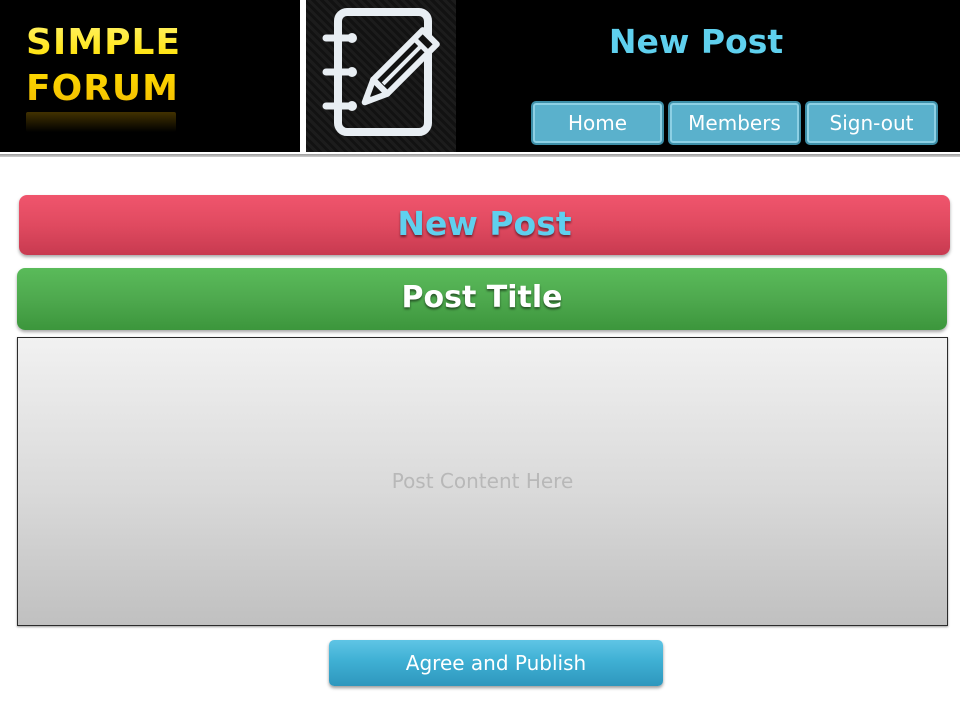  Describe the element at coordinates (104, 42) in the screenshot. I see `logo-line-1: SIMPLE` at that location.